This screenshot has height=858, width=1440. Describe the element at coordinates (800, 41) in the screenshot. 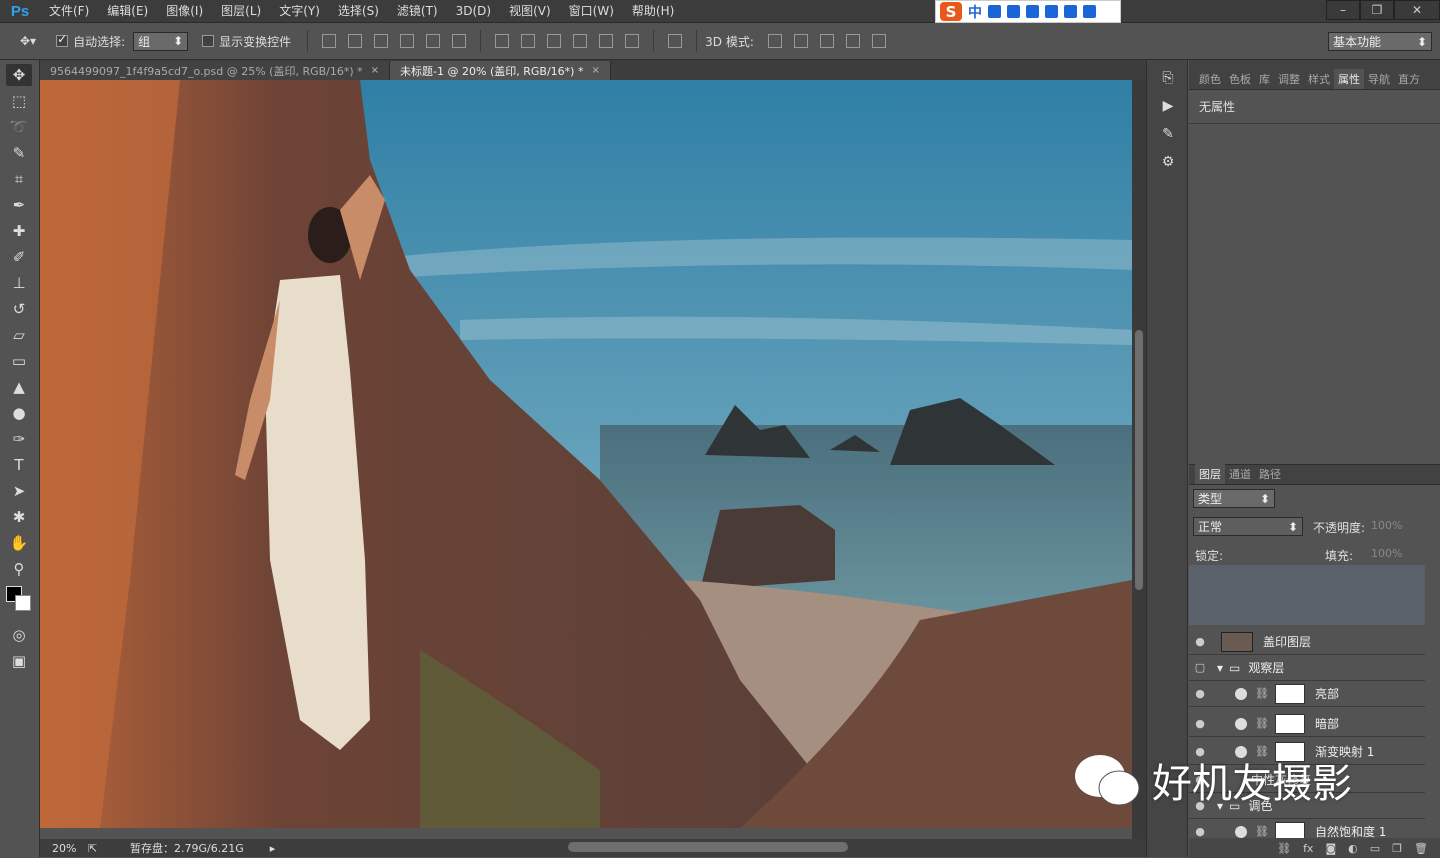

I see `roll-3d-icon` at that location.